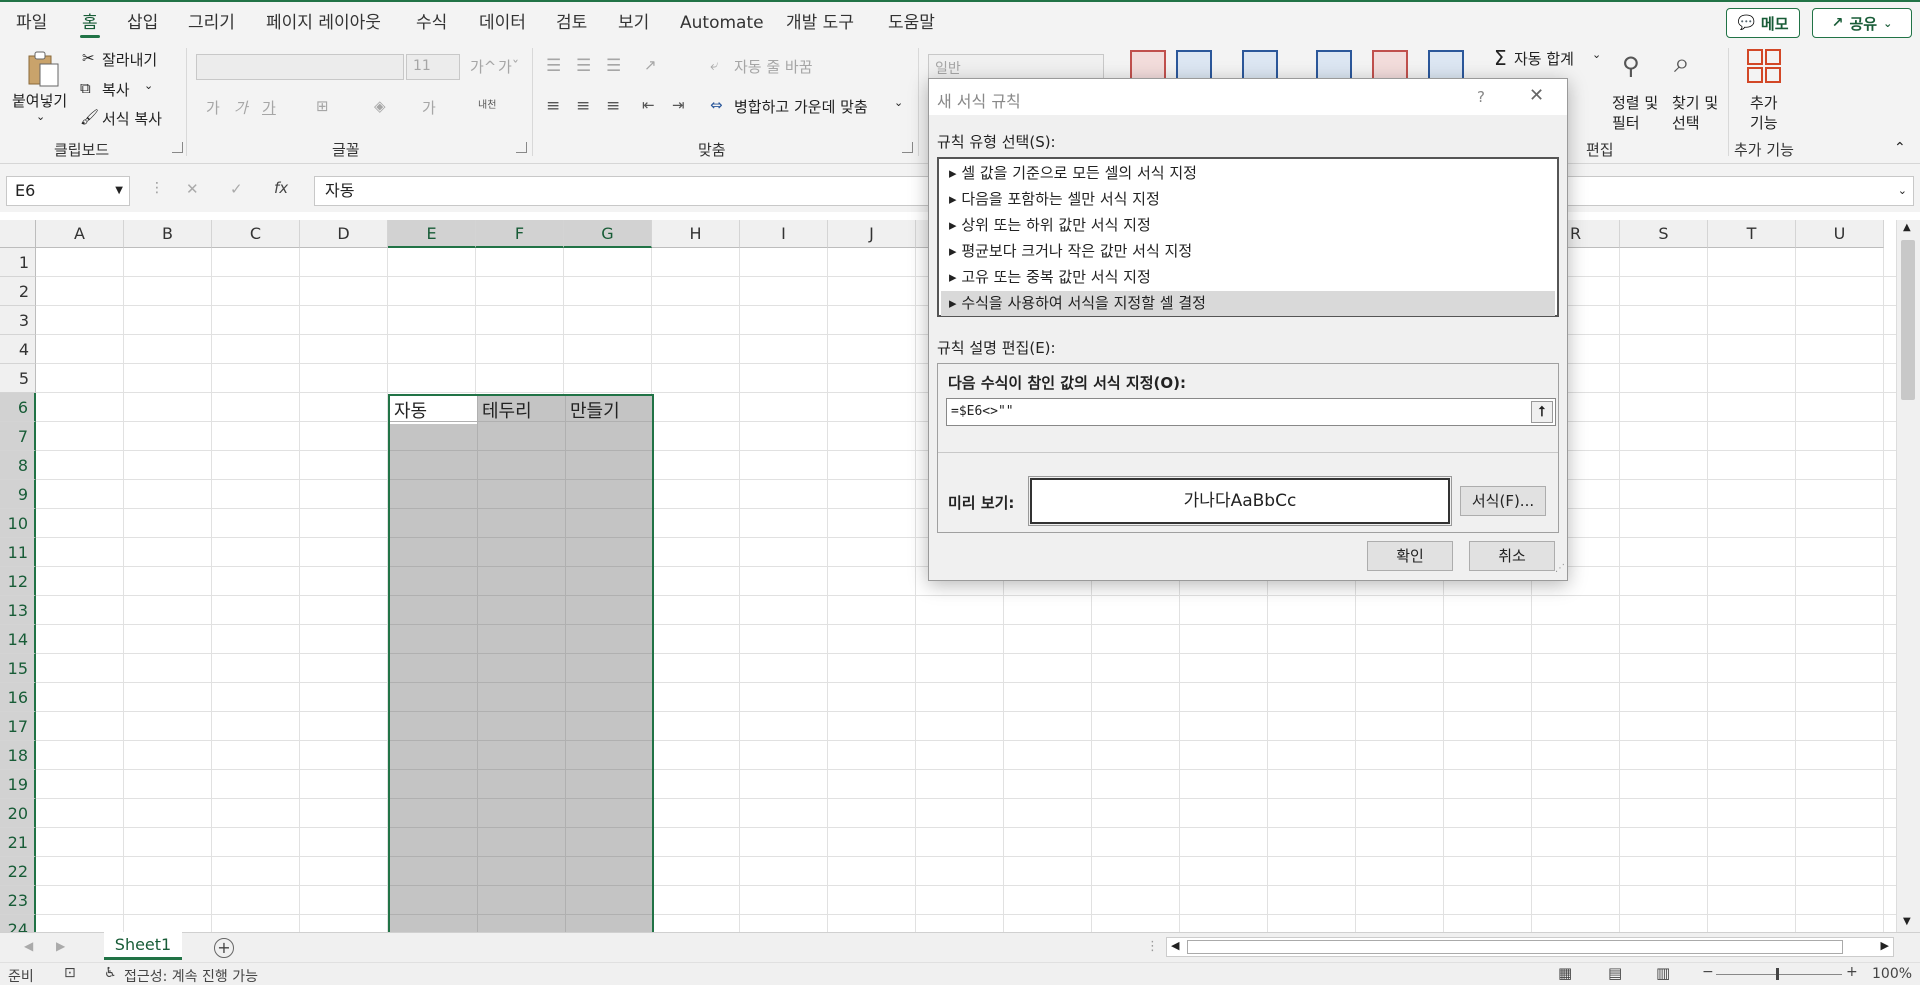 The image size is (1920, 985). Describe the element at coordinates (1248, 303) in the screenshot. I see `rule-type-item-selected: ▸ 수식을 사용하여 서식을 지정할 셀 결정` at that location.